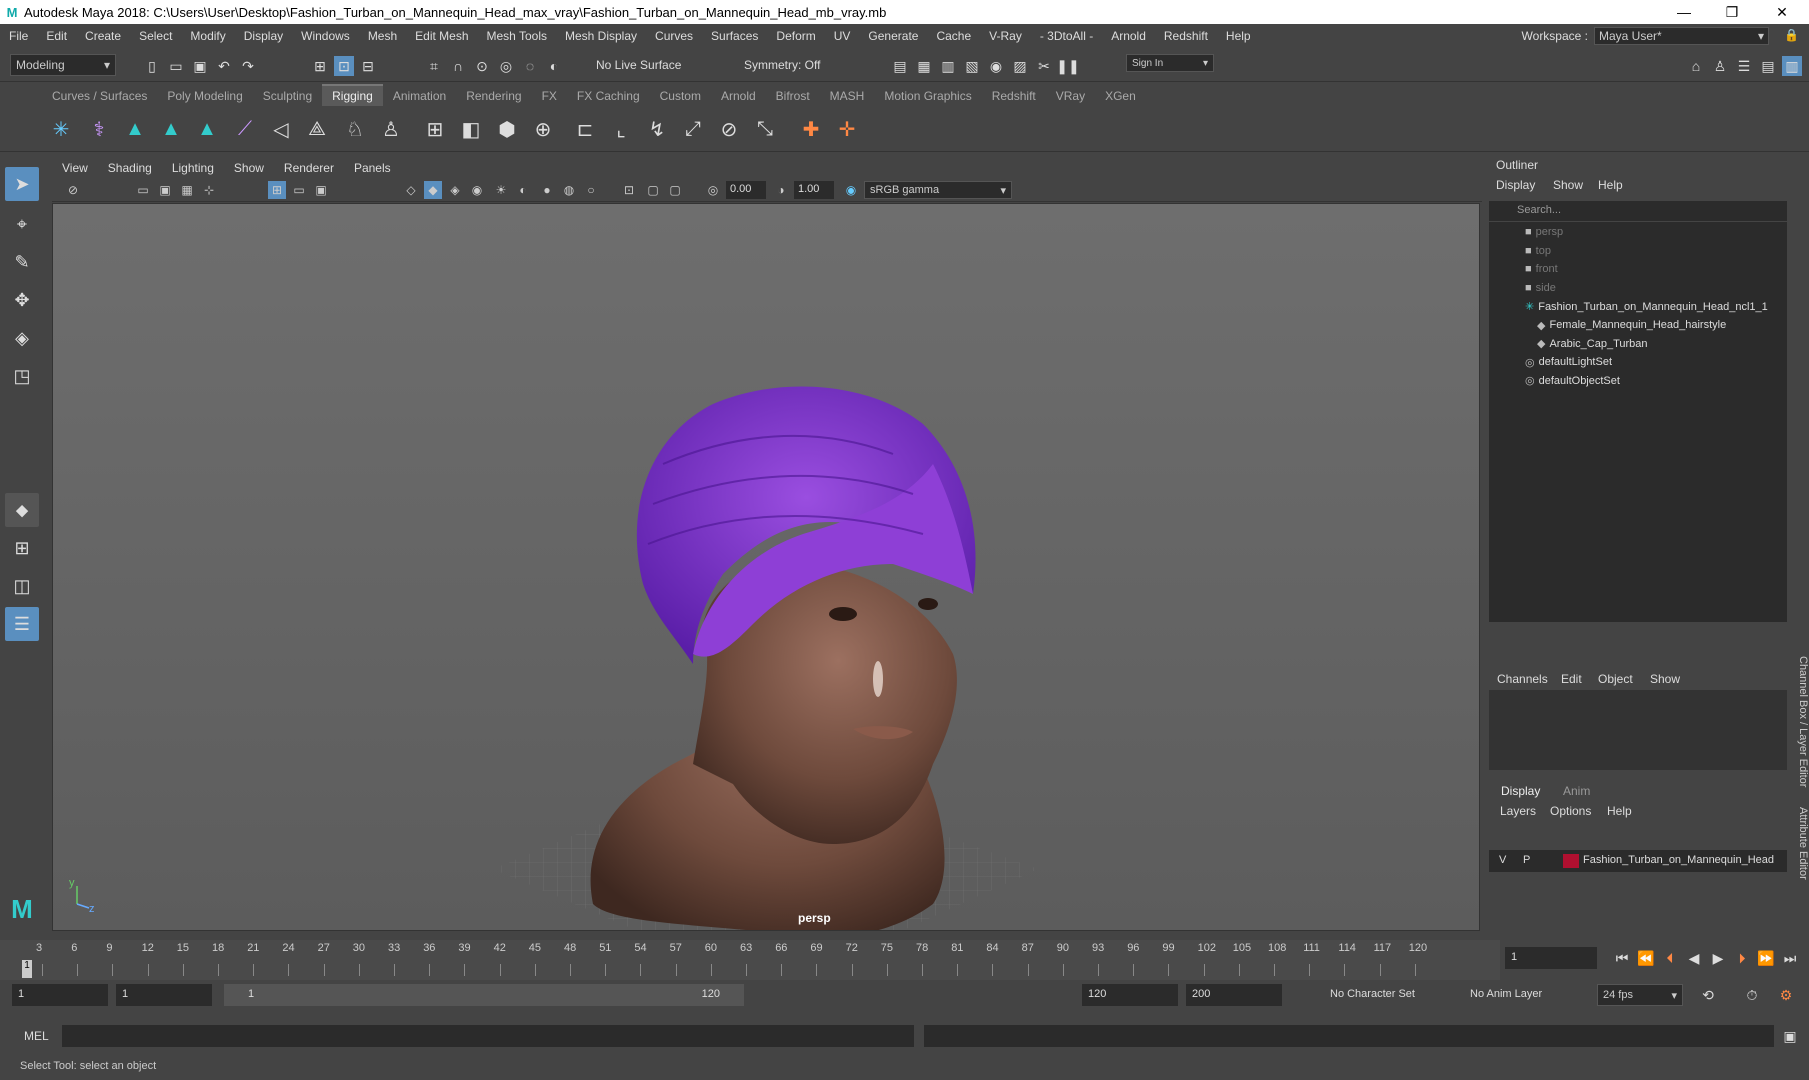 The width and height of the screenshot is (1809, 1080). I want to click on channel-box, so click(1638, 730).